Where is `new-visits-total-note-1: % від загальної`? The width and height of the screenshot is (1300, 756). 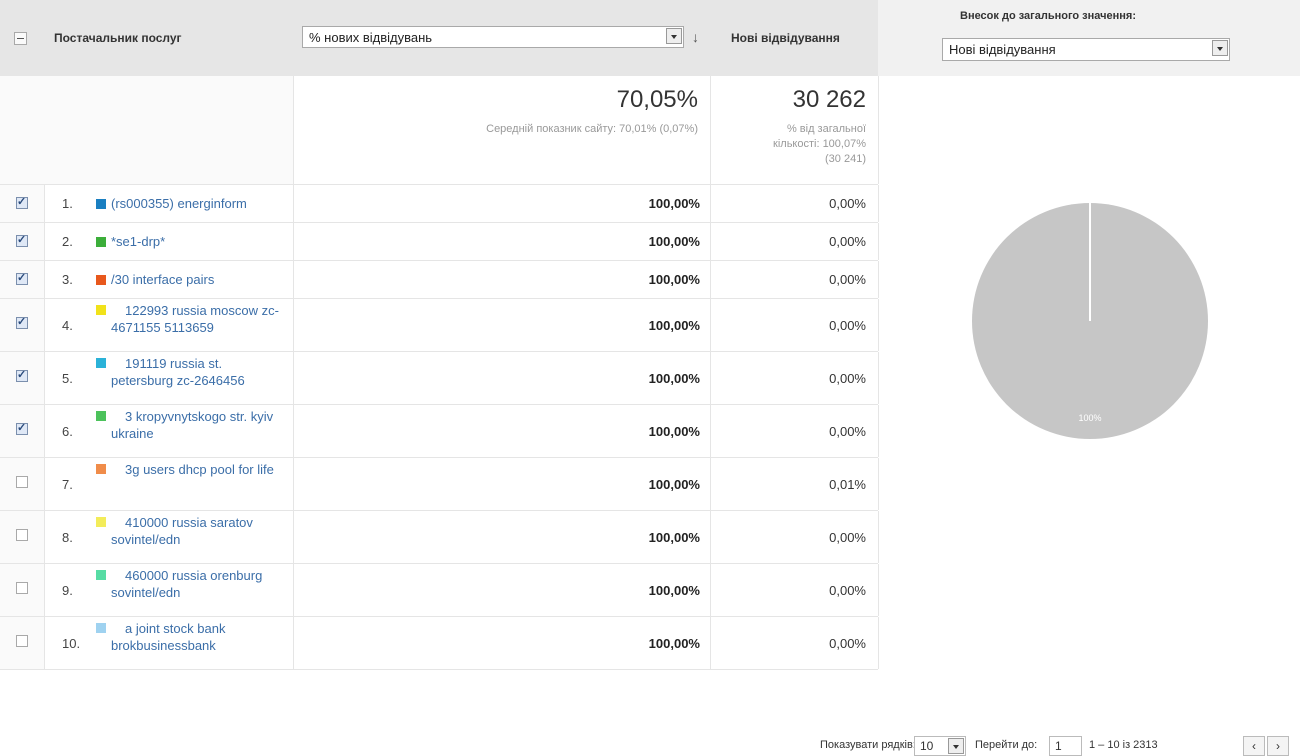 new-visits-total-note-1: % від загальної is located at coordinates (826, 129).